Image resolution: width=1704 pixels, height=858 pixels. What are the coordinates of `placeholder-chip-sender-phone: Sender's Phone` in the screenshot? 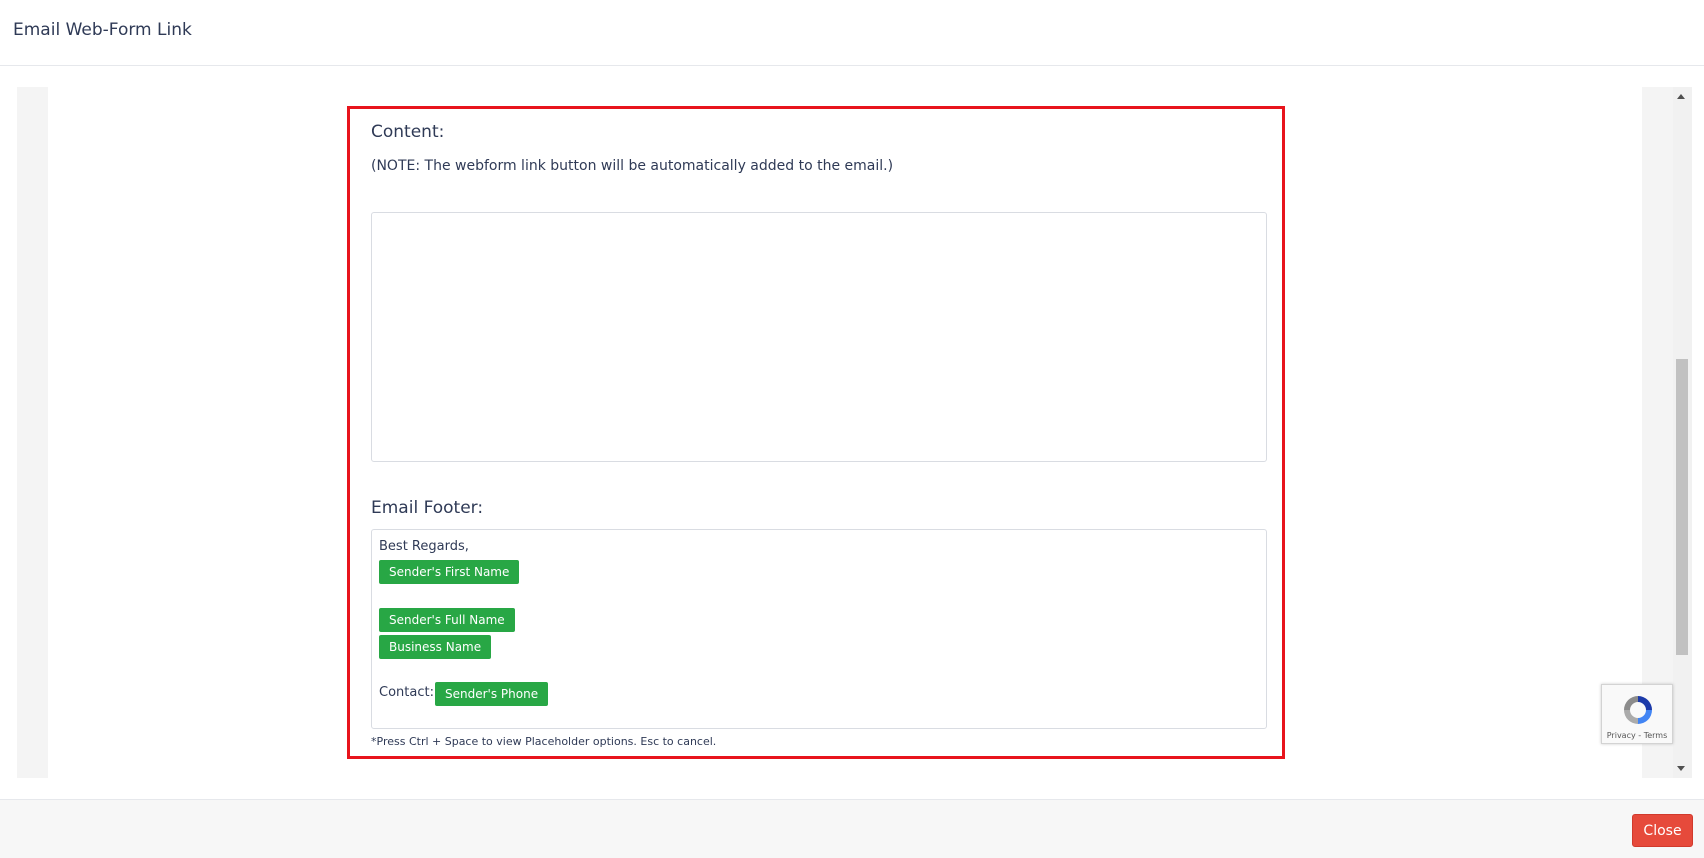 It's located at (492, 694).